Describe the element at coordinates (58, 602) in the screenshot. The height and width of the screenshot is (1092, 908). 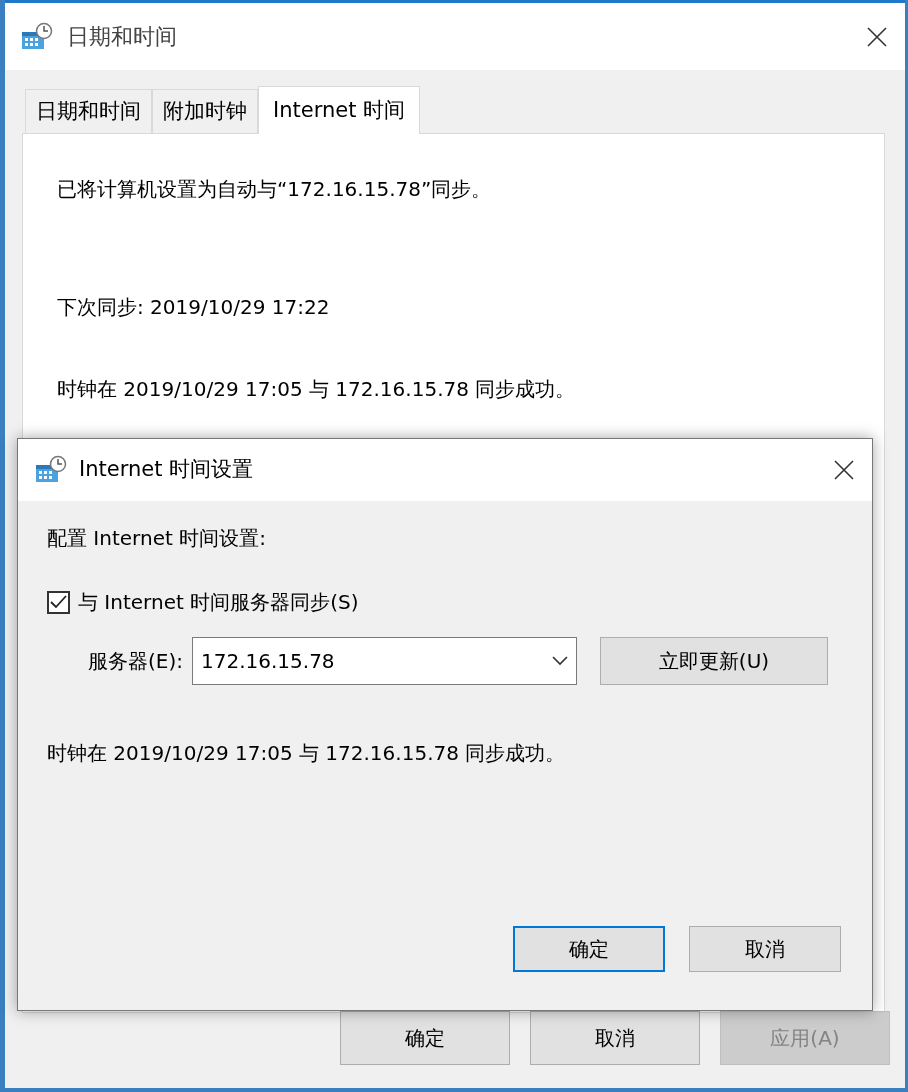
I see `sync-checkbox` at that location.